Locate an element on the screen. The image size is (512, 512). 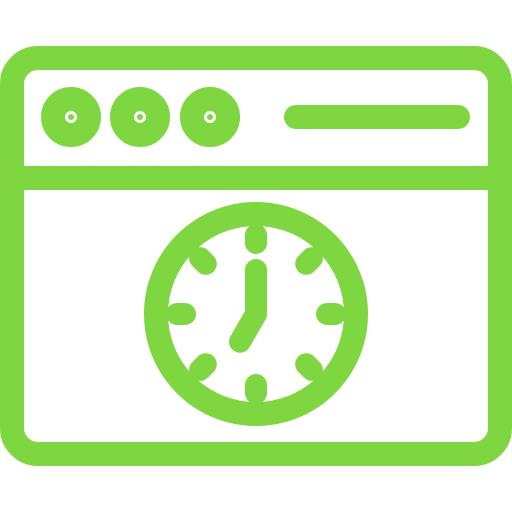
clock-hour-hand is located at coordinates (248, 328).